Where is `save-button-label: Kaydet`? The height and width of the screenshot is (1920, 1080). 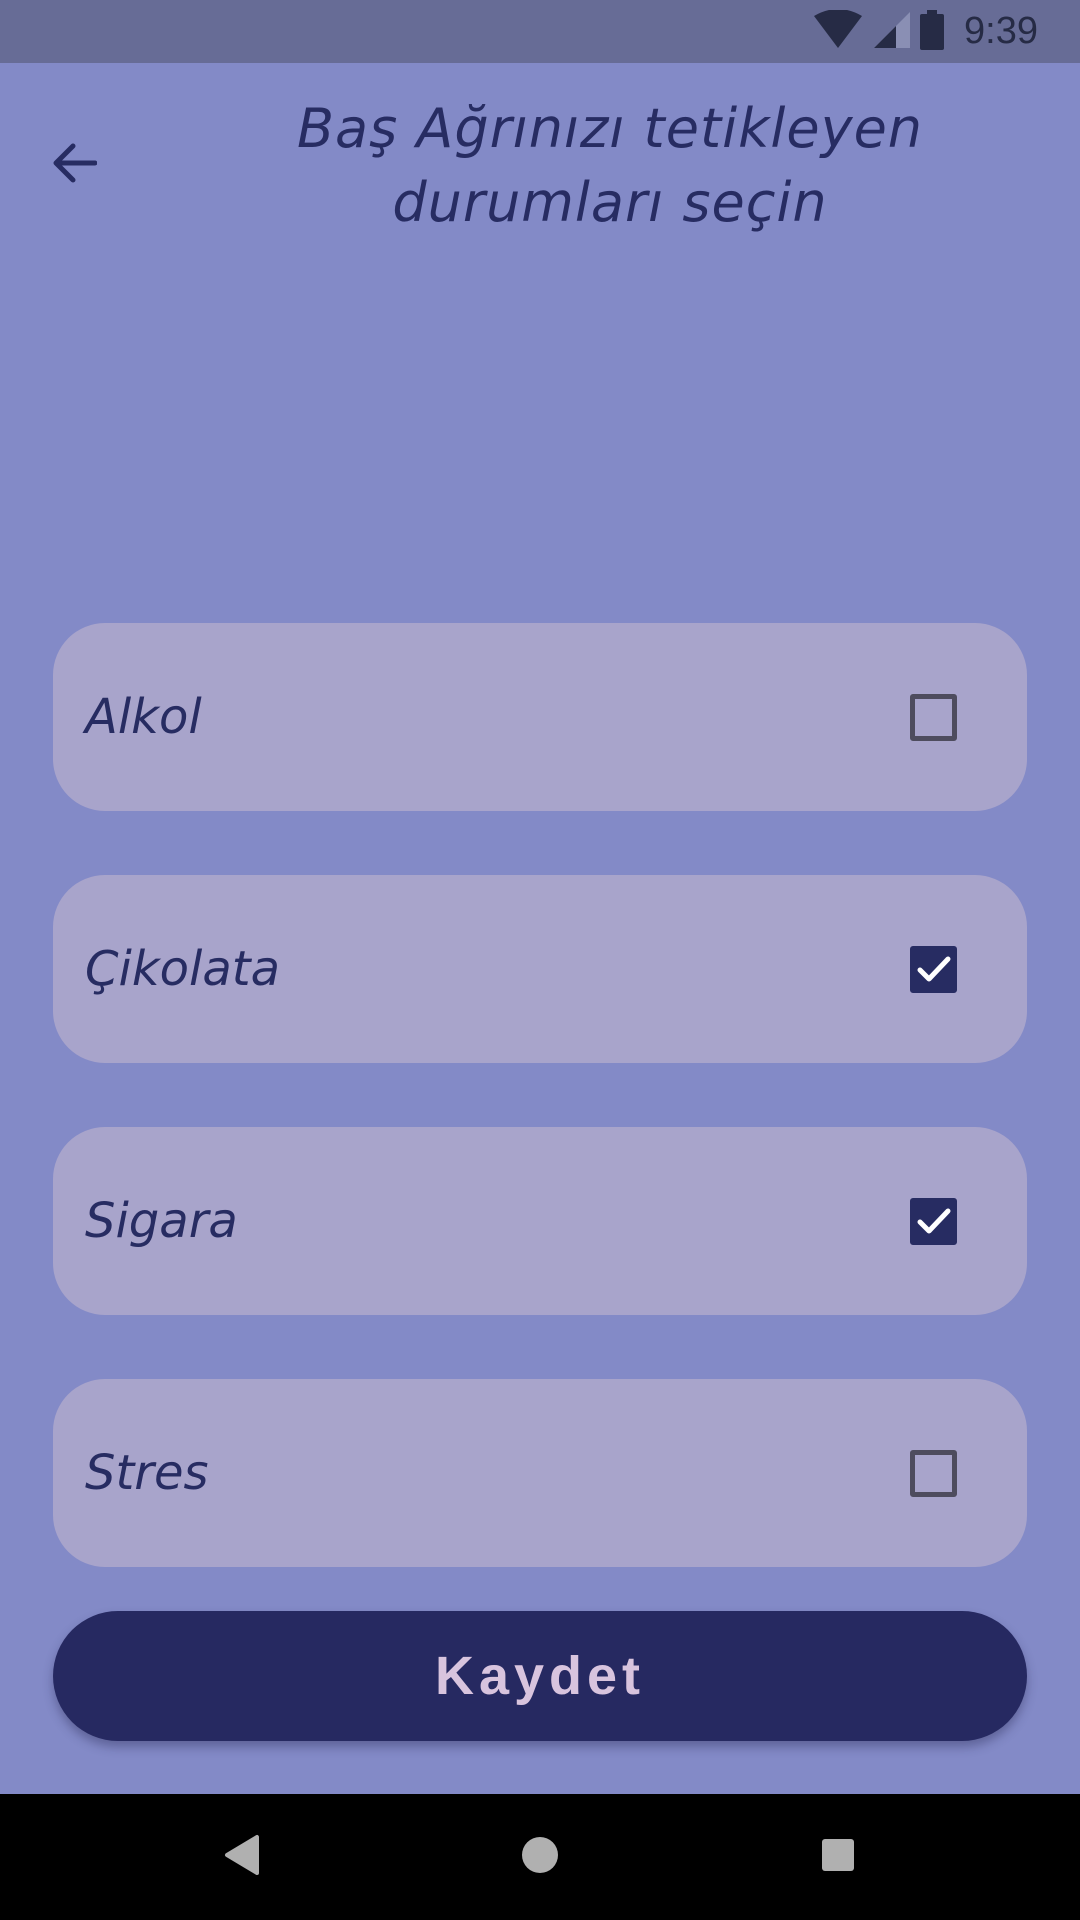
save-button-label: Kaydet is located at coordinates (540, 1676).